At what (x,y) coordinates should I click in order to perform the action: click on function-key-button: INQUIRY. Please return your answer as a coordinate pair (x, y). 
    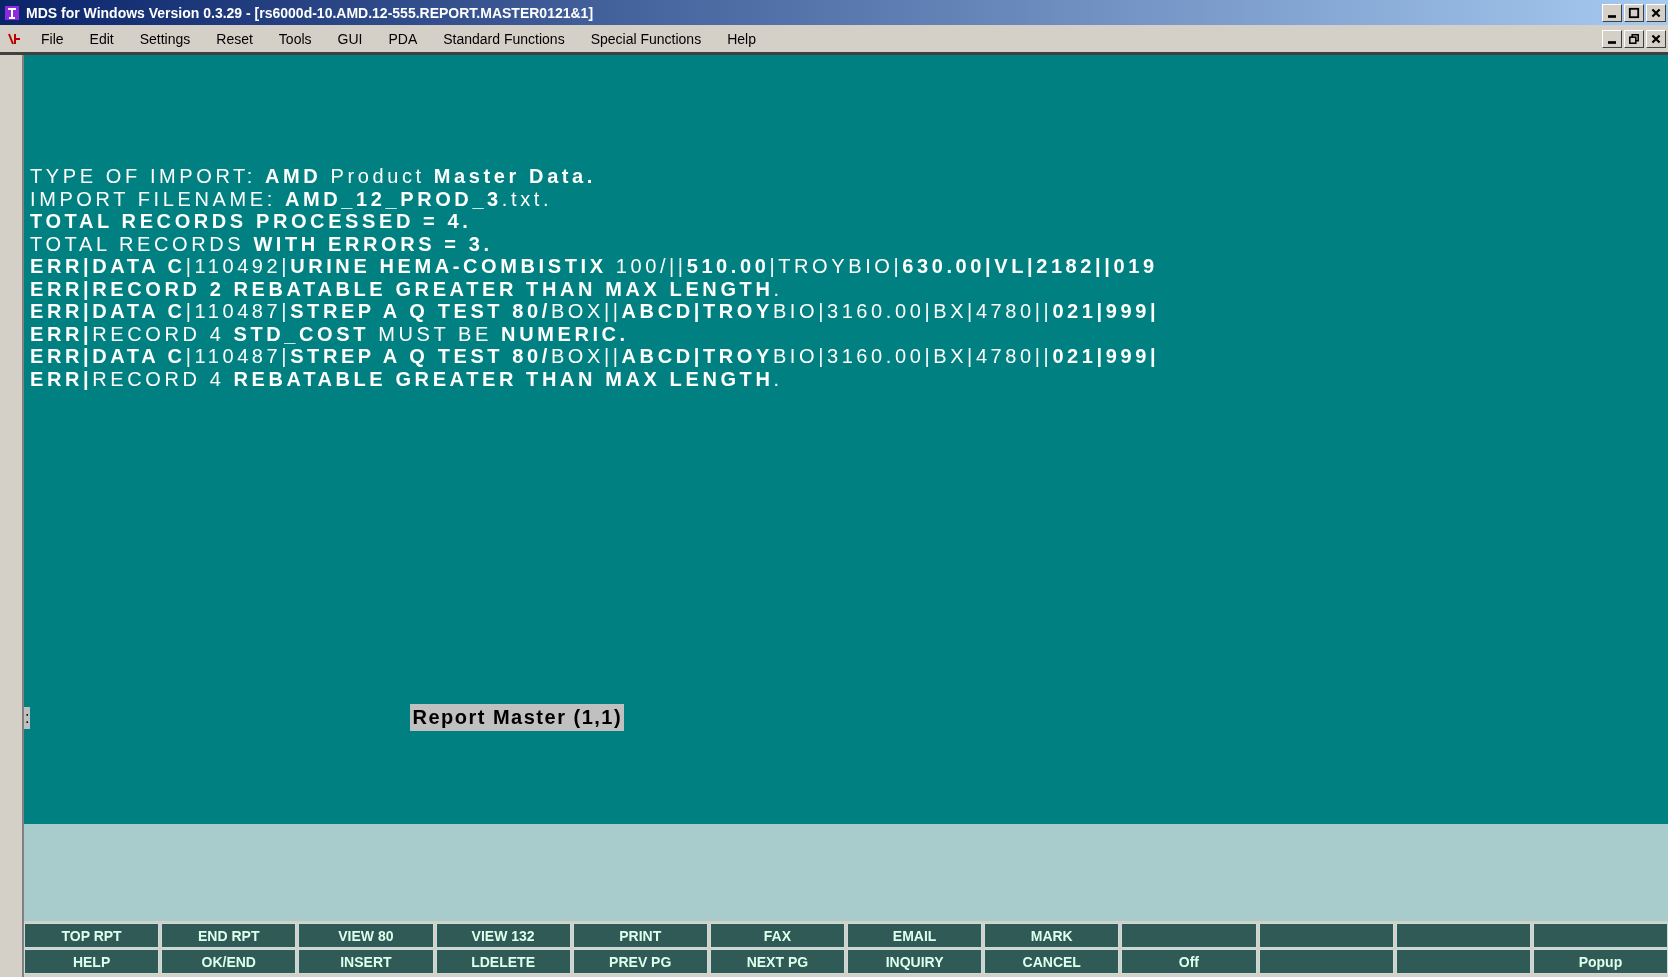
    Looking at the image, I should click on (915, 961).